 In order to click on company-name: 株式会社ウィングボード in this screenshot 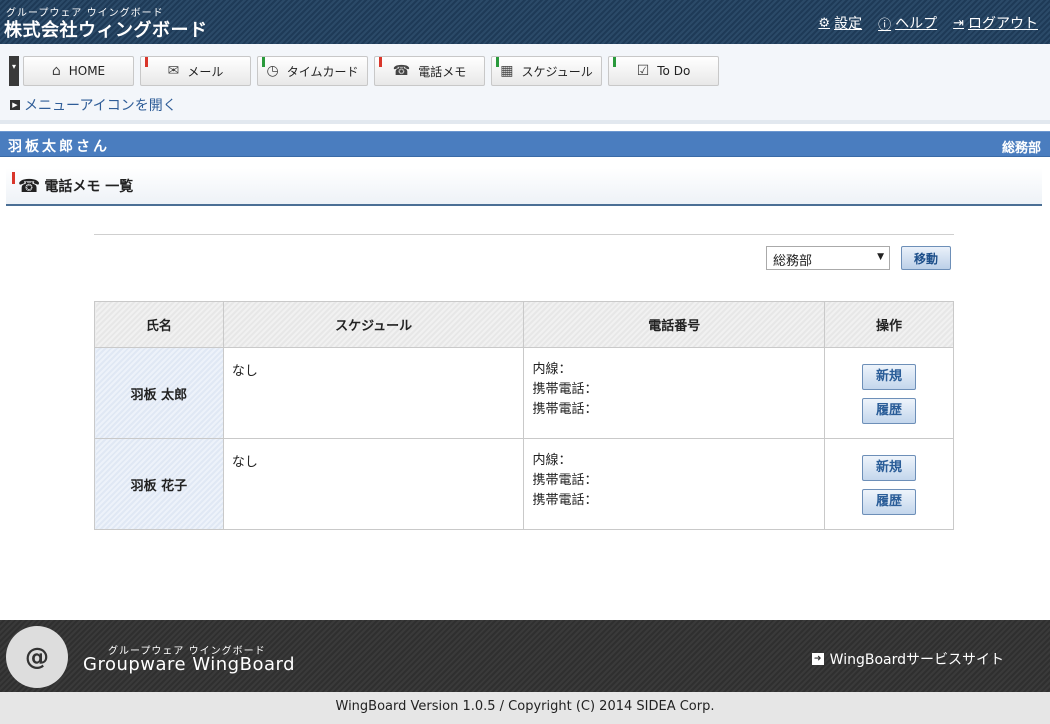, I will do `click(106, 30)`.